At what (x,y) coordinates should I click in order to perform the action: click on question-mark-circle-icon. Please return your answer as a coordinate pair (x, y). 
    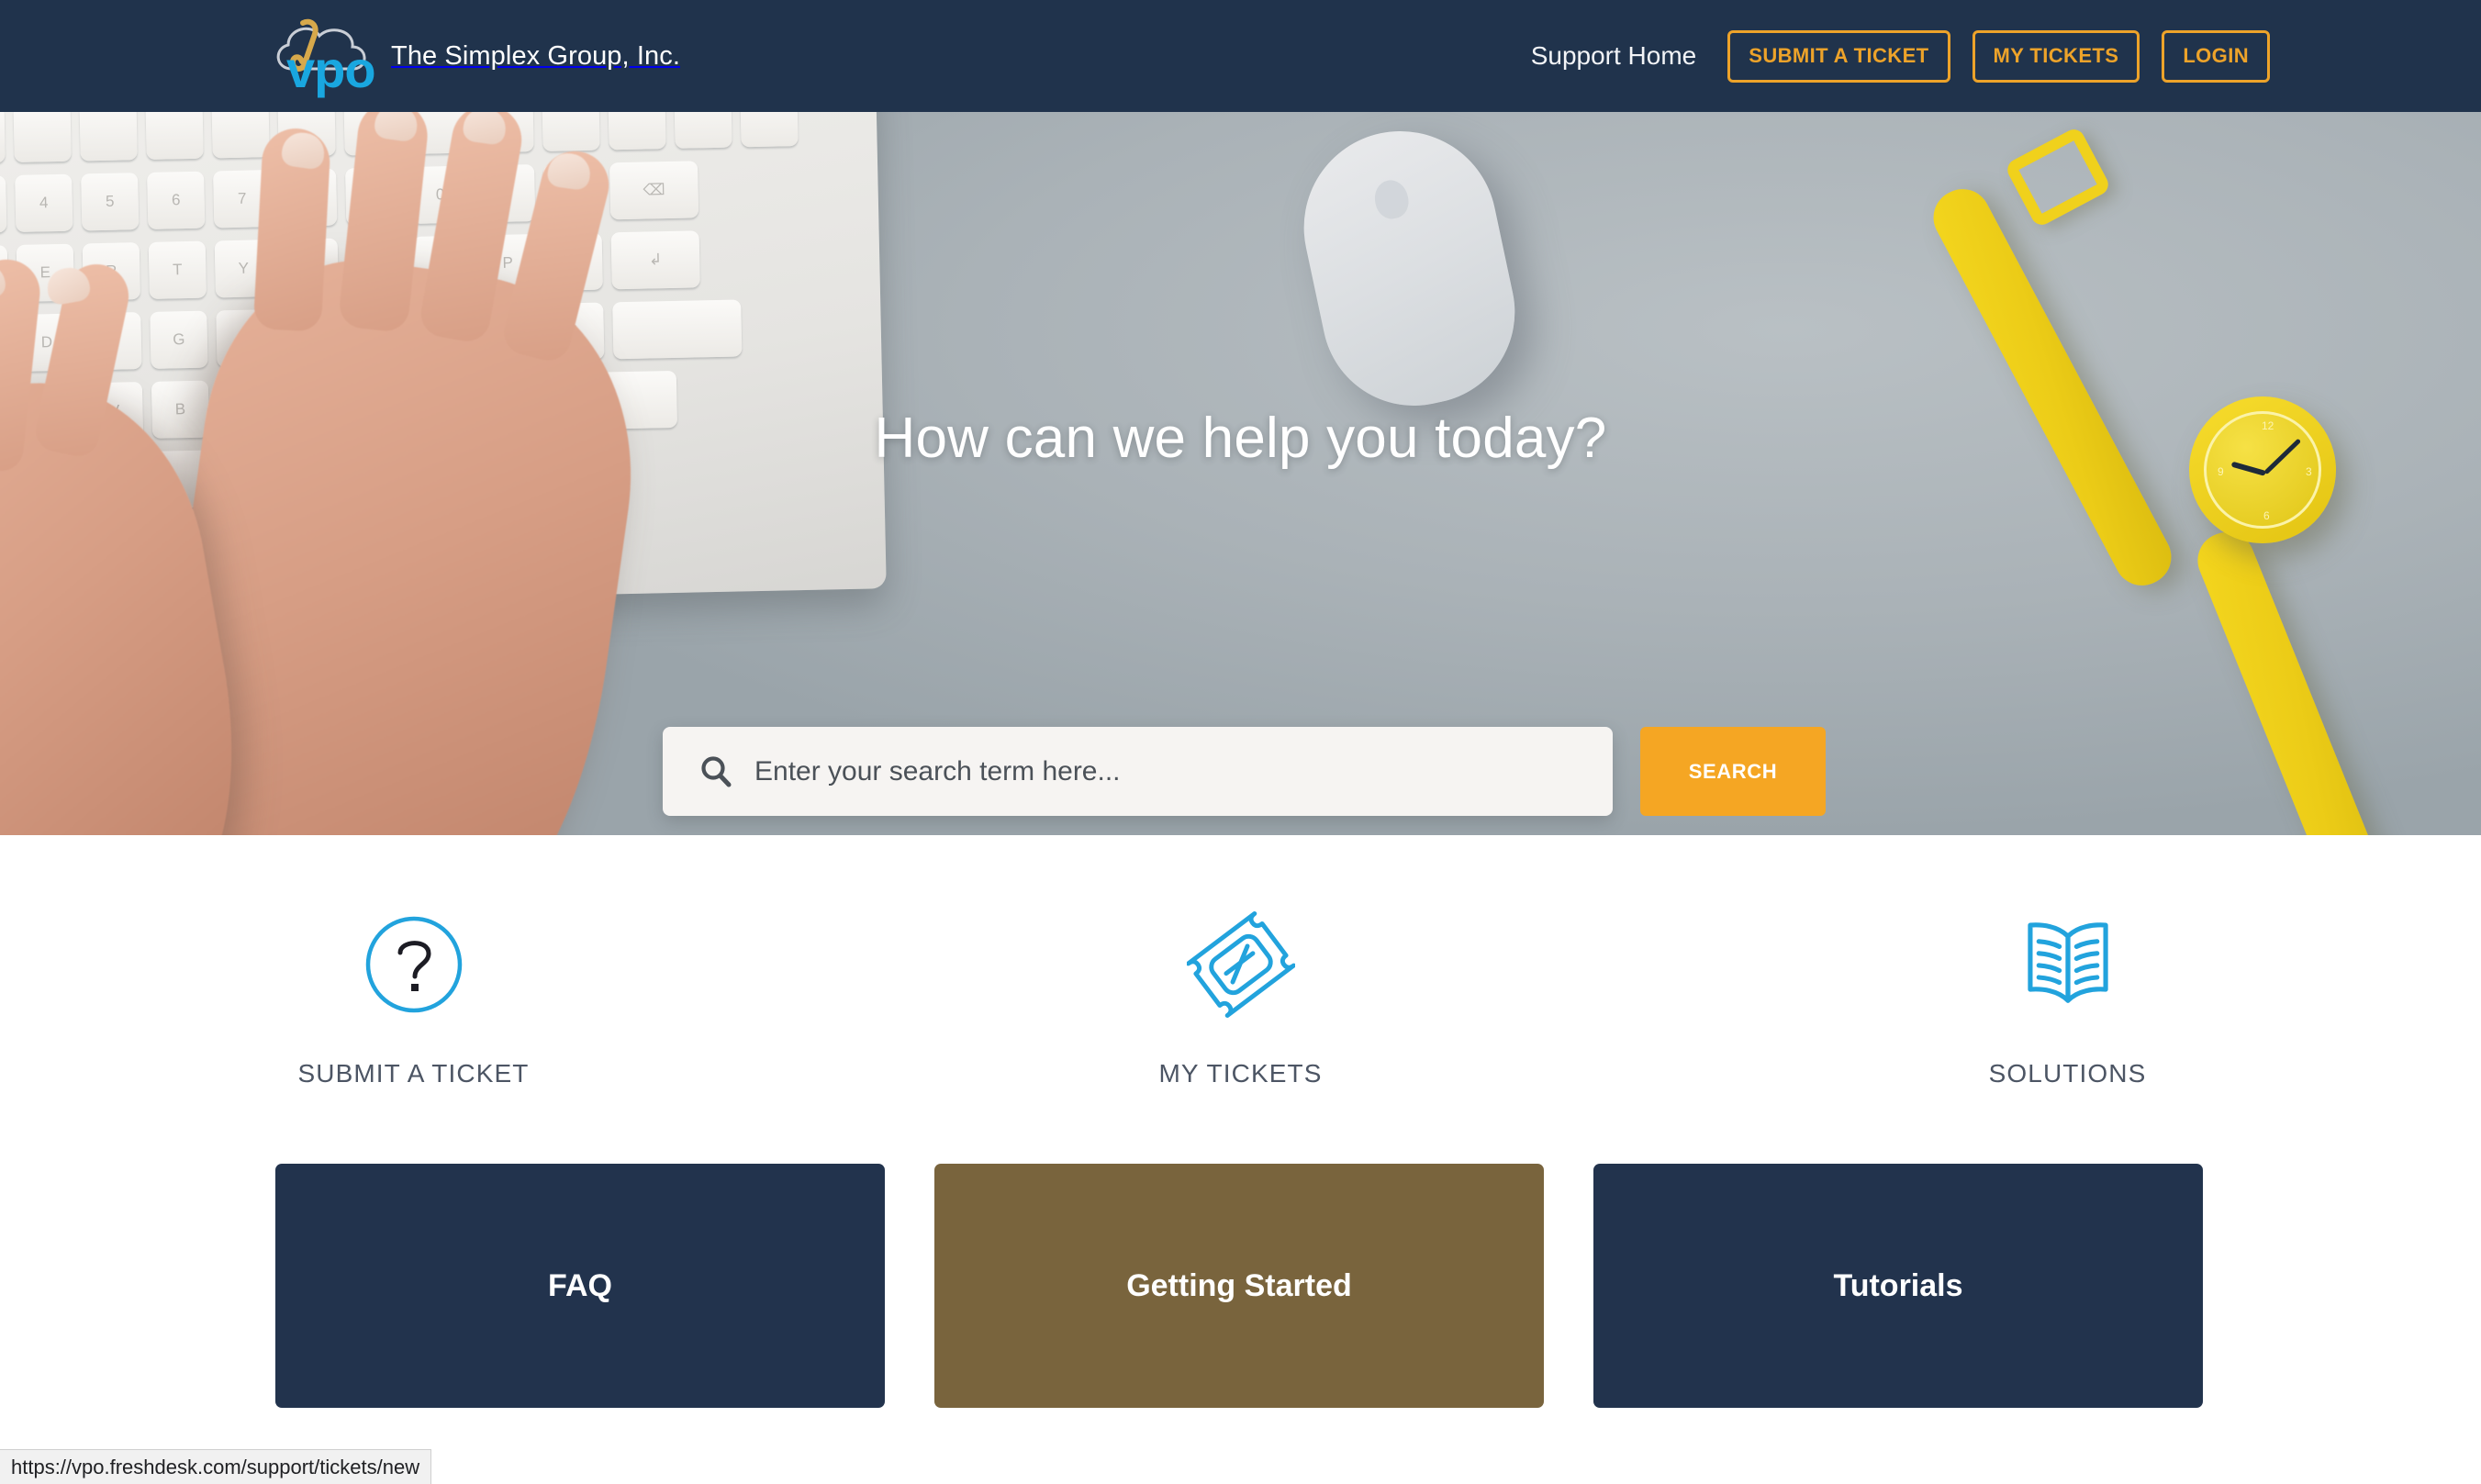
    Looking at the image, I should click on (413, 964).